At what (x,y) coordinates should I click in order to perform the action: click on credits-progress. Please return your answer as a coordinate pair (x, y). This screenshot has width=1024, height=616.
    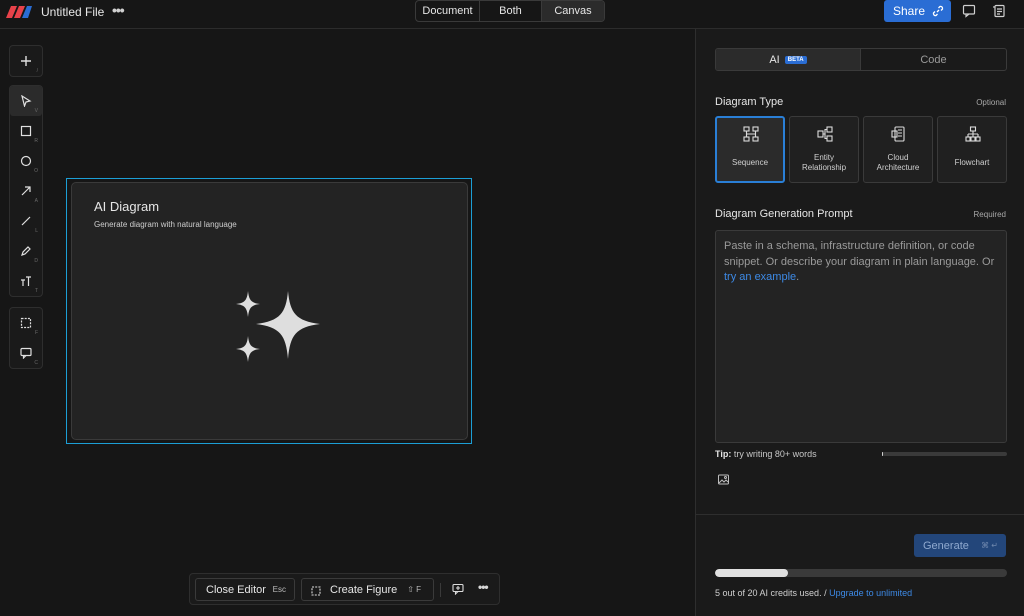
    Looking at the image, I should click on (861, 573).